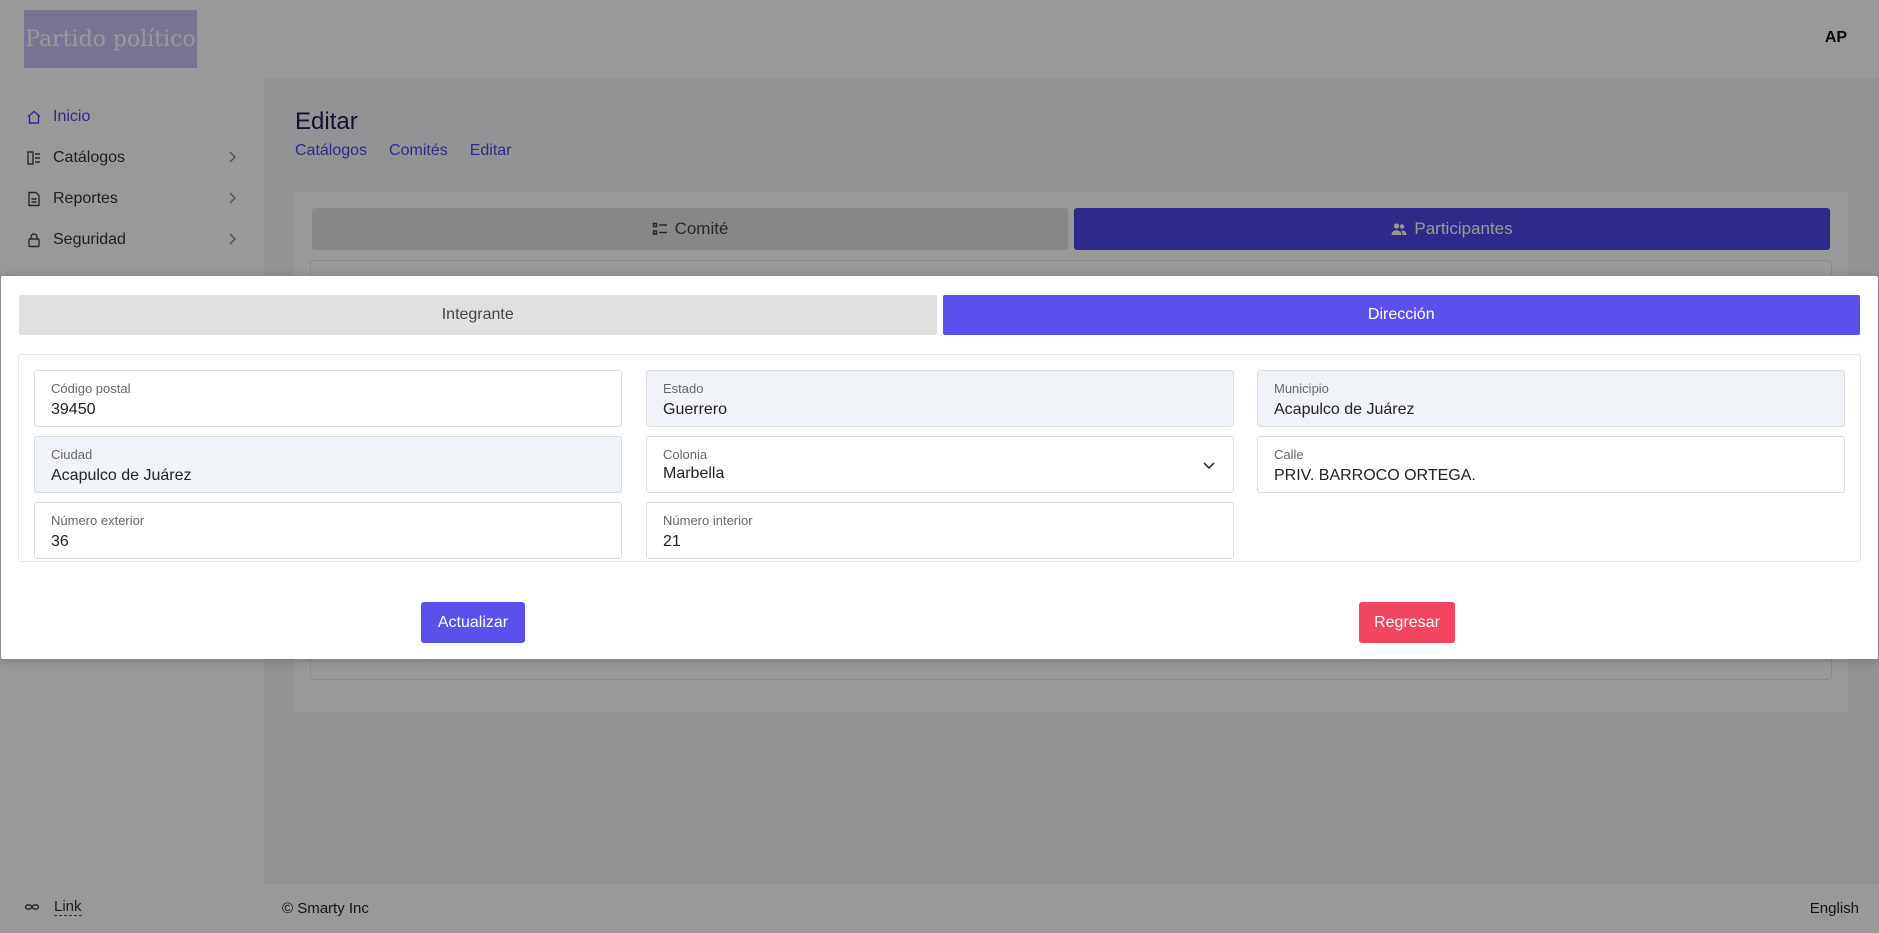 This screenshot has width=1879, height=933. What do you see at coordinates (940, 464) in the screenshot?
I see `neighborhood-select: Colonia Marbella` at bounding box center [940, 464].